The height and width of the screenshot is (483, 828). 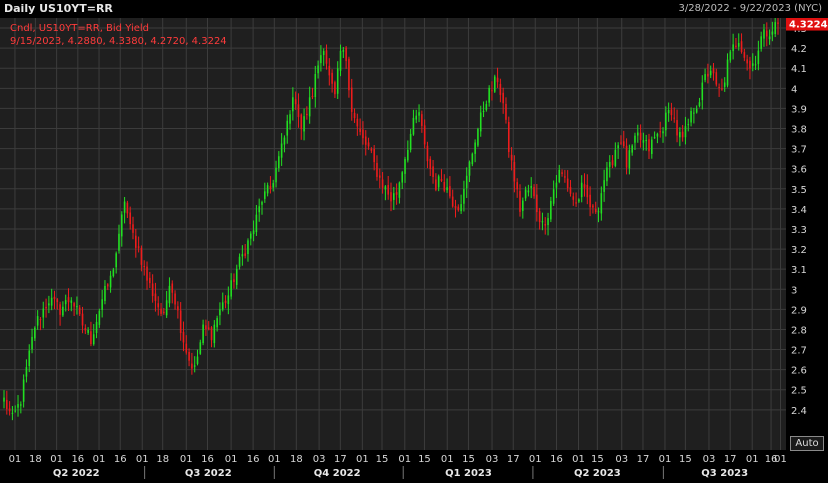 I want to click on y-tick-label: 3.8, so click(x=799, y=130).